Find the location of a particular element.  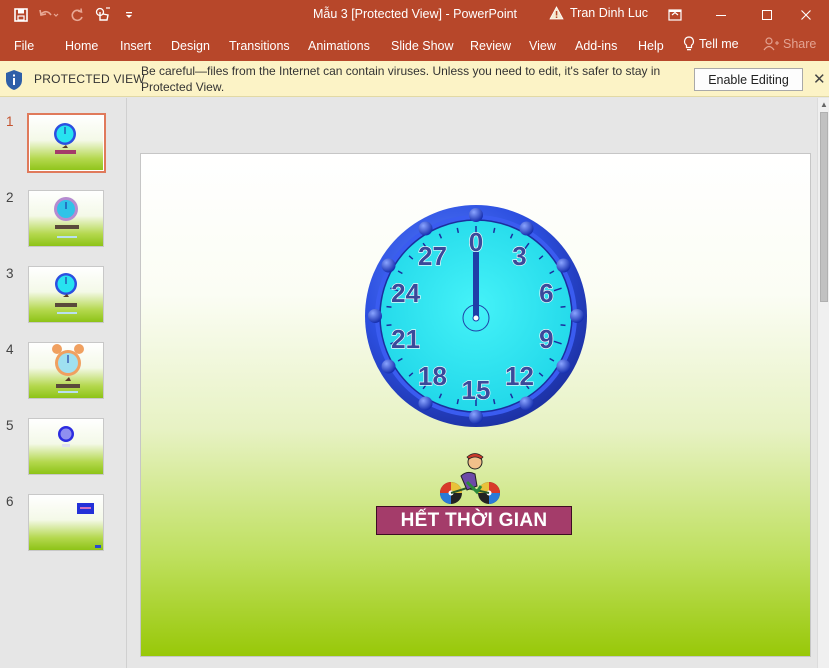

slide-thumbnail-pane: 1 2 3 4 5 6 is located at coordinates (63, 383).